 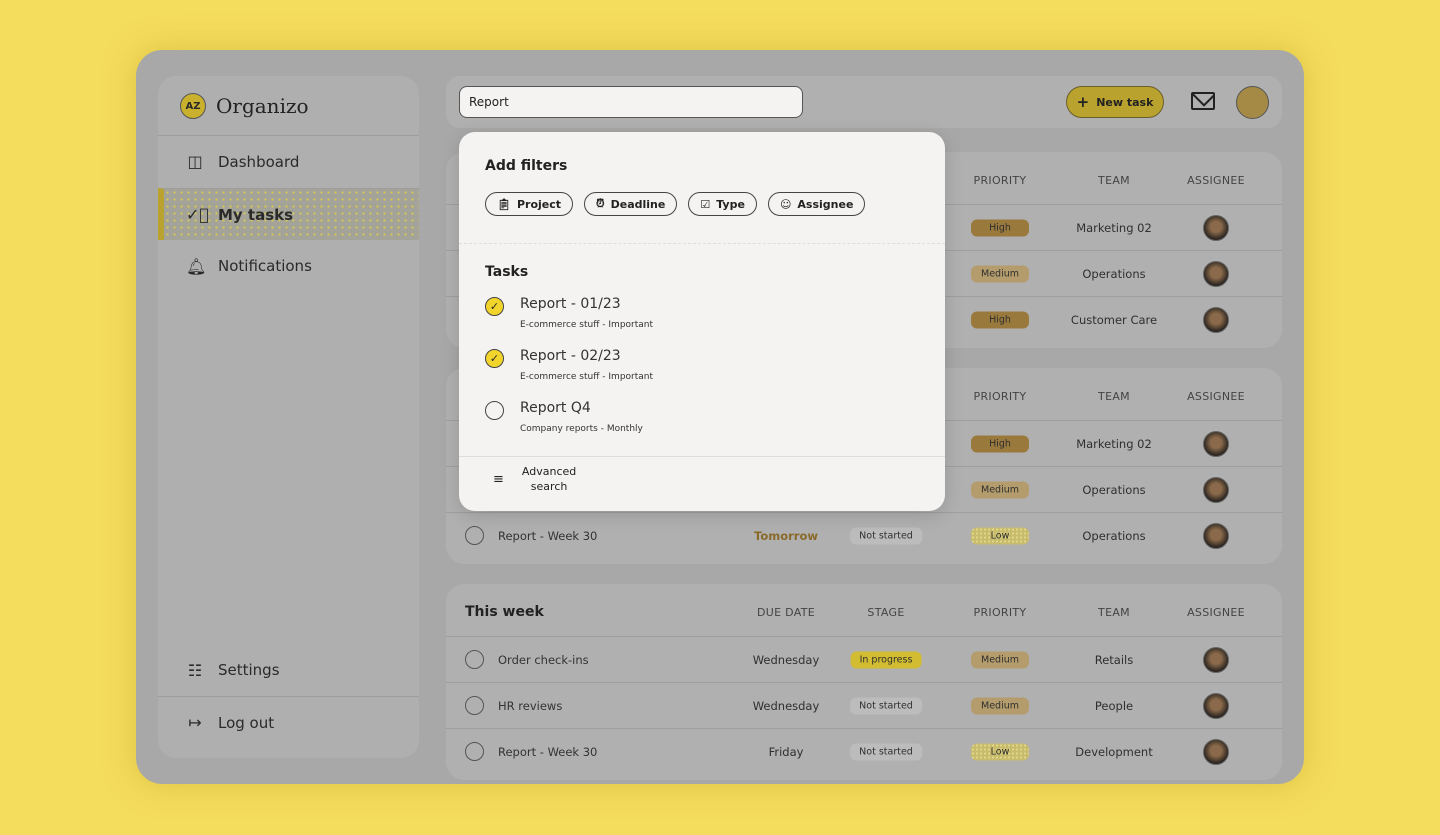 I want to click on chip-label: Project, so click(x=539, y=204).